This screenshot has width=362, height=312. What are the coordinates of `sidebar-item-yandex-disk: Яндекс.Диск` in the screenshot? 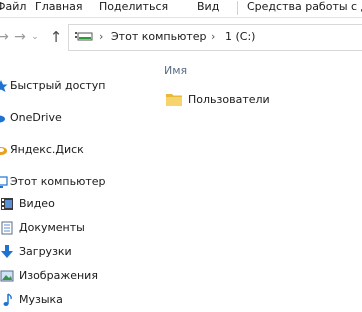 It's located at (75, 151).